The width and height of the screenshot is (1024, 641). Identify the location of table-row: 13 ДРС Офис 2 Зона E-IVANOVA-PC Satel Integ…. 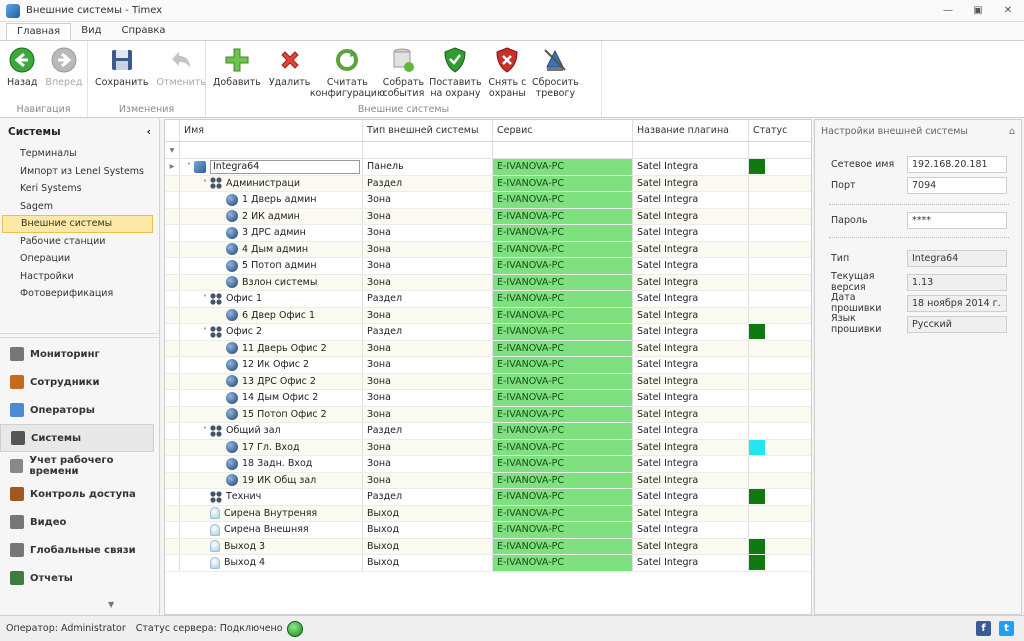
(488, 381).